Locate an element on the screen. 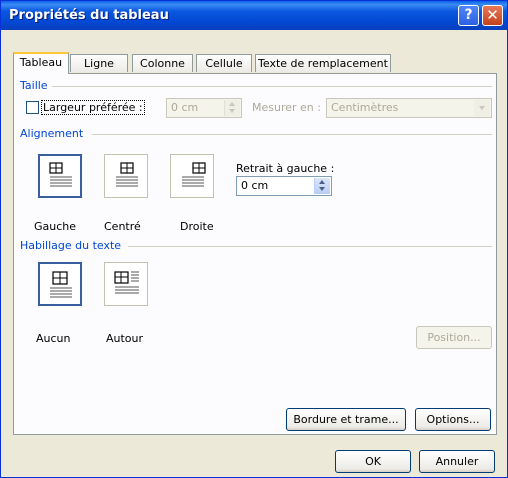  wrap-around-option is located at coordinates (126, 284).